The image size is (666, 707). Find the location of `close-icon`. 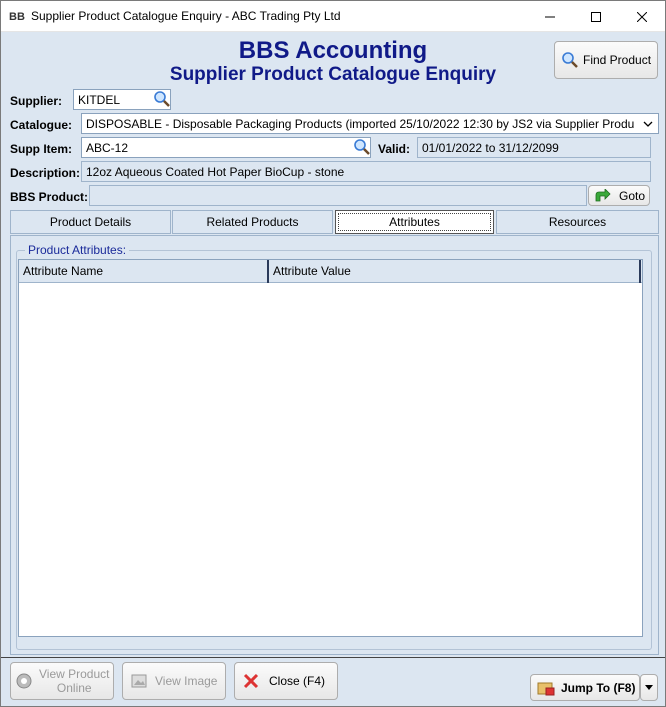

close-icon is located at coordinates (642, 16).